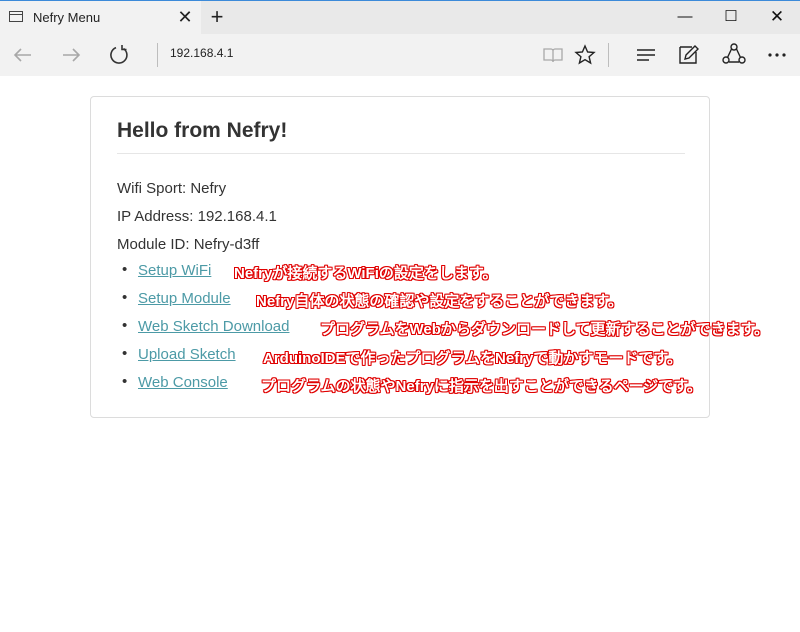 The image size is (800, 632). What do you see at coordinates (734, 55) in the screenshot?
I see `share-icon` at bounding box center [734, 55].